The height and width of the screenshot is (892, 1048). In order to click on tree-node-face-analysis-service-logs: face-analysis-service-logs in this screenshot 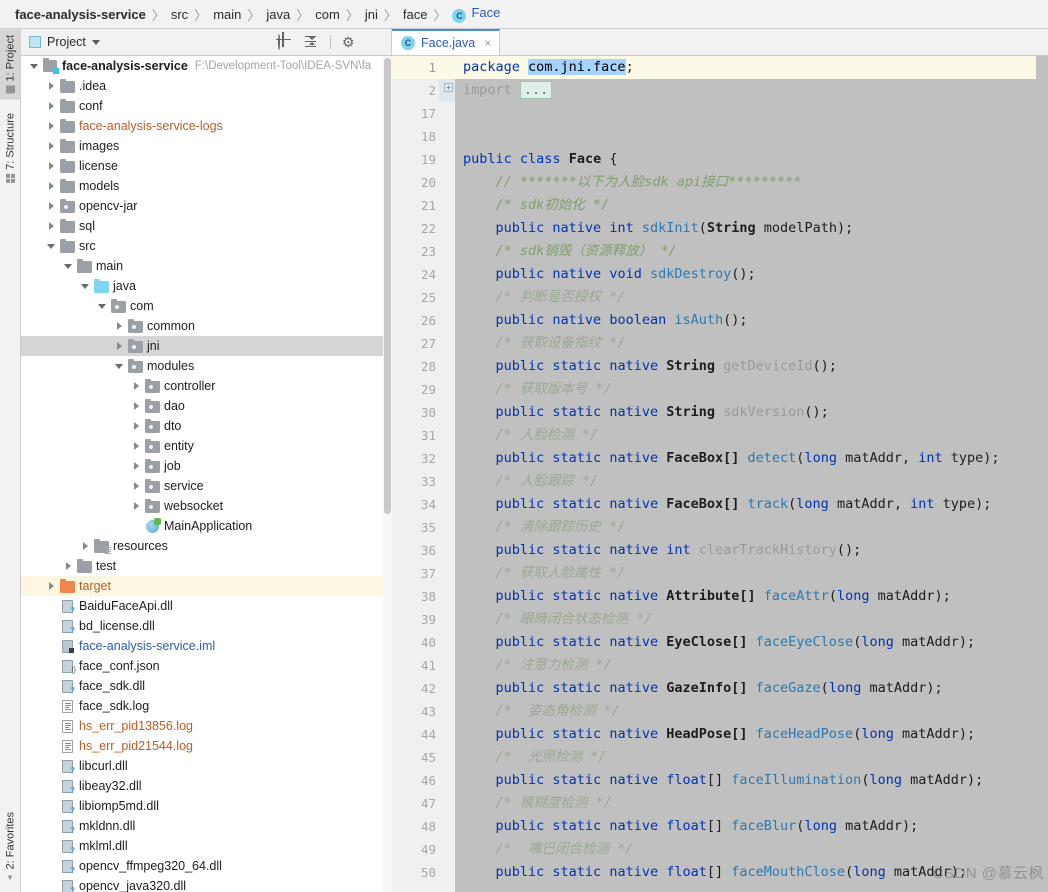, I will do `click(206, 126)`.